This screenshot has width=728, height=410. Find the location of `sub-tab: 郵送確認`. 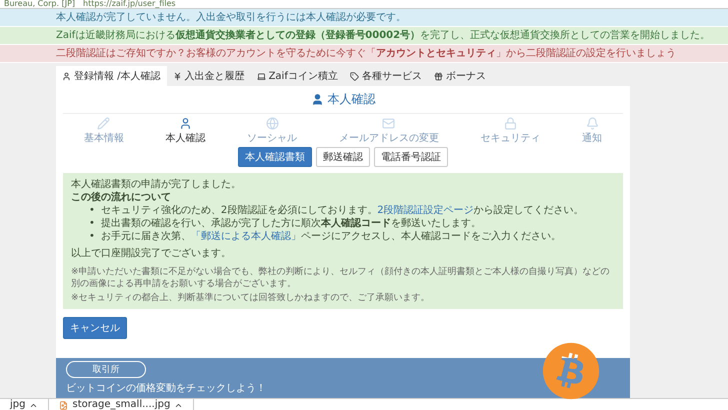

sub-tab: 郵送確認 is located at coordinates (343, 157).